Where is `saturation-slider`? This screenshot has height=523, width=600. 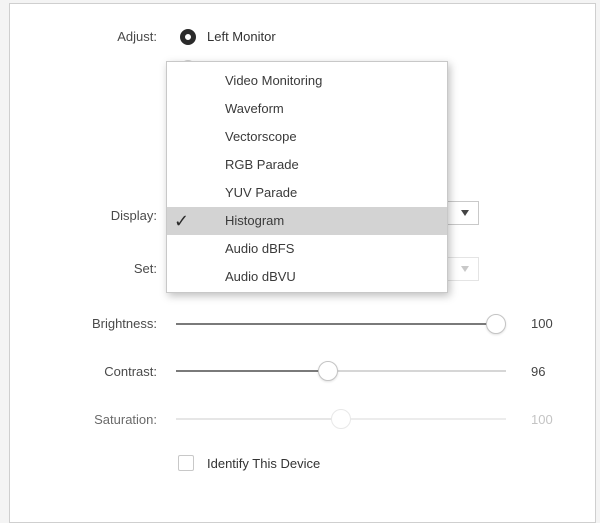
saturation-slider is located at coordinates (341, 419).